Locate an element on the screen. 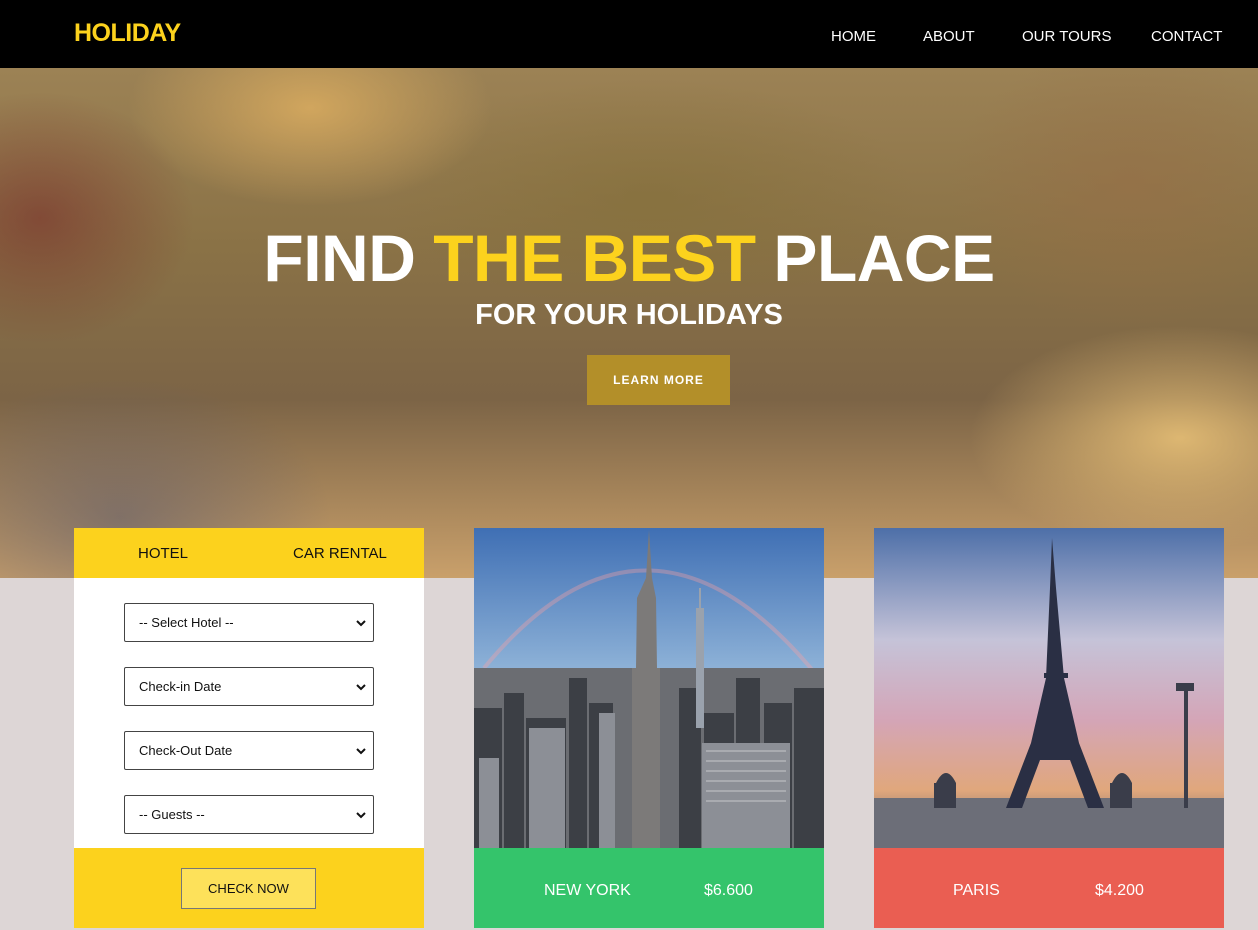  eiffel-tower-photo is located at coordinates (1049, 688).